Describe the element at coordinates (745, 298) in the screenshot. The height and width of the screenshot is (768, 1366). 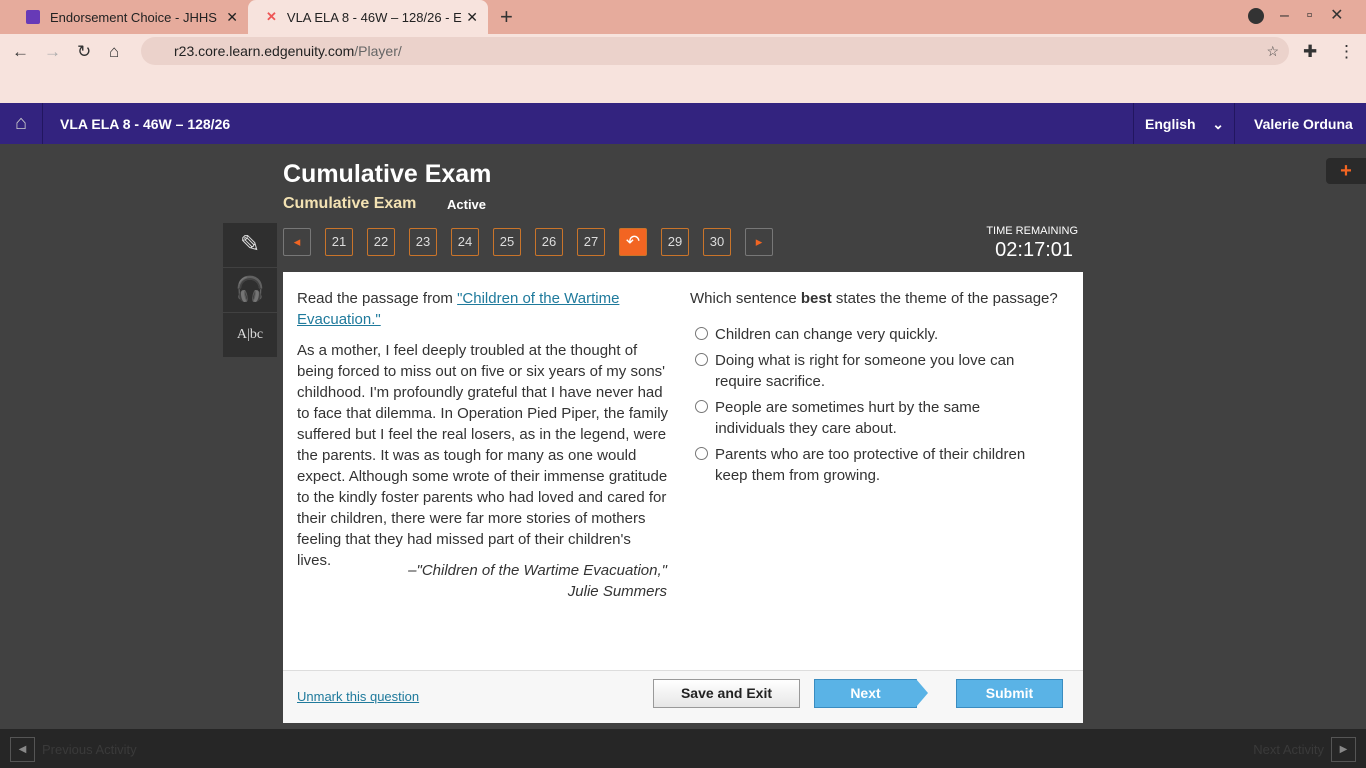
I see `prompt-text: Which sentence` at that location.